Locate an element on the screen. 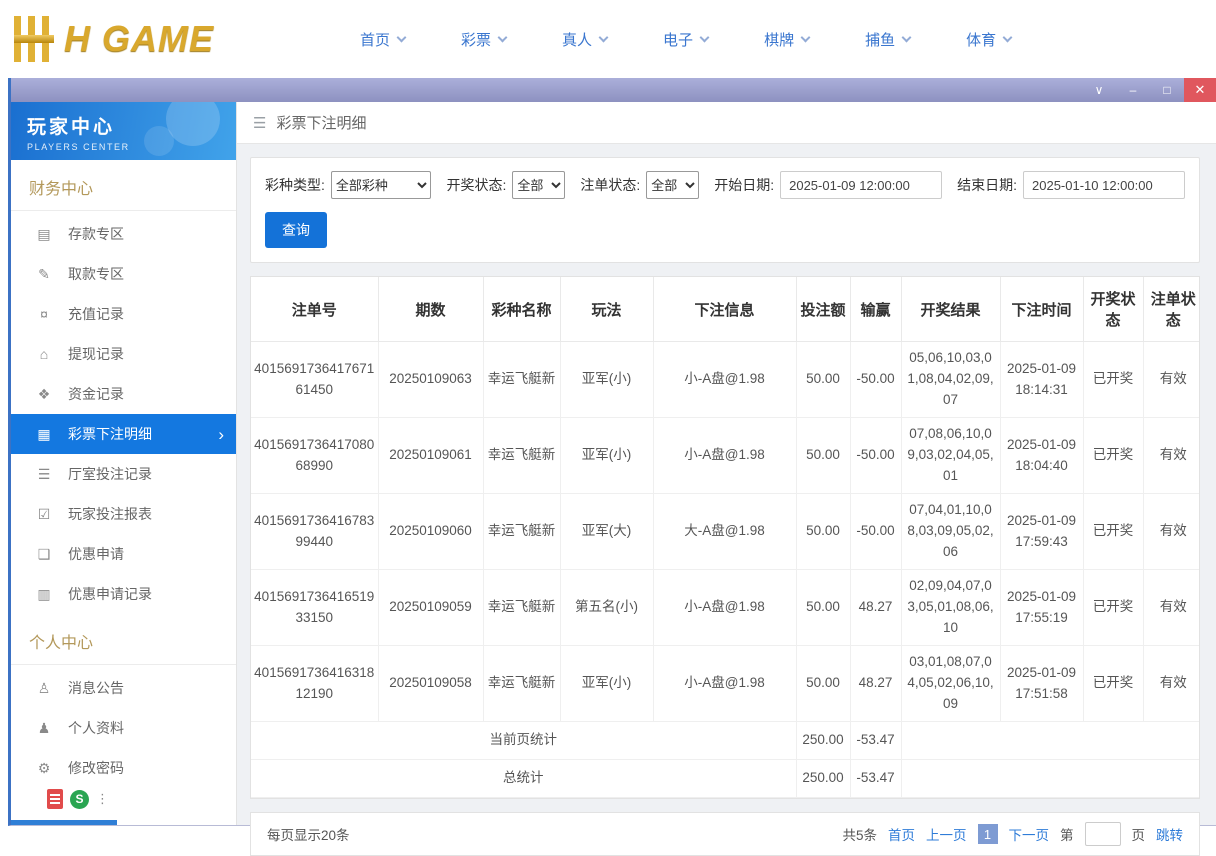 This screenshot has width=1216, height=856. next-page-link: 下一页 is located at coordinates (1029, 834).